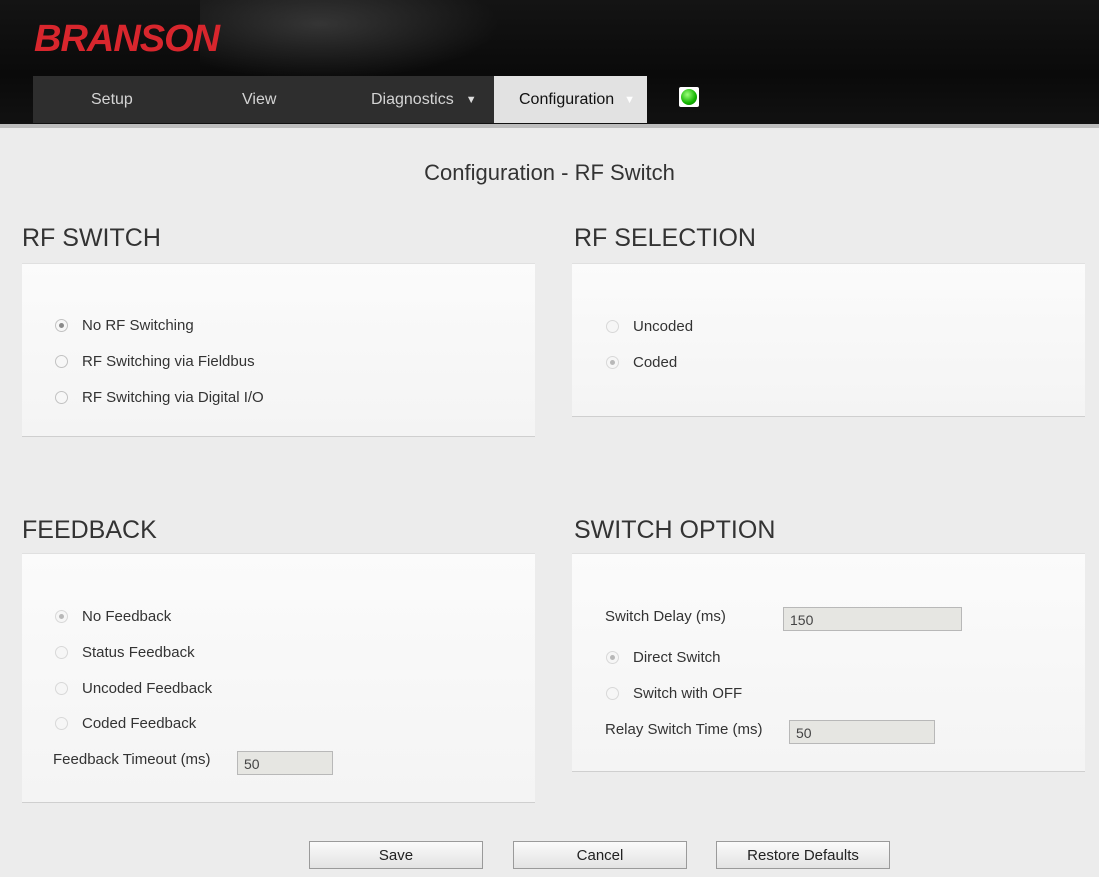  What do you see at coordinates (138, 325) in the screenshot?
I see `radio-label: No RF Switching` at bounding box center [138, 325].